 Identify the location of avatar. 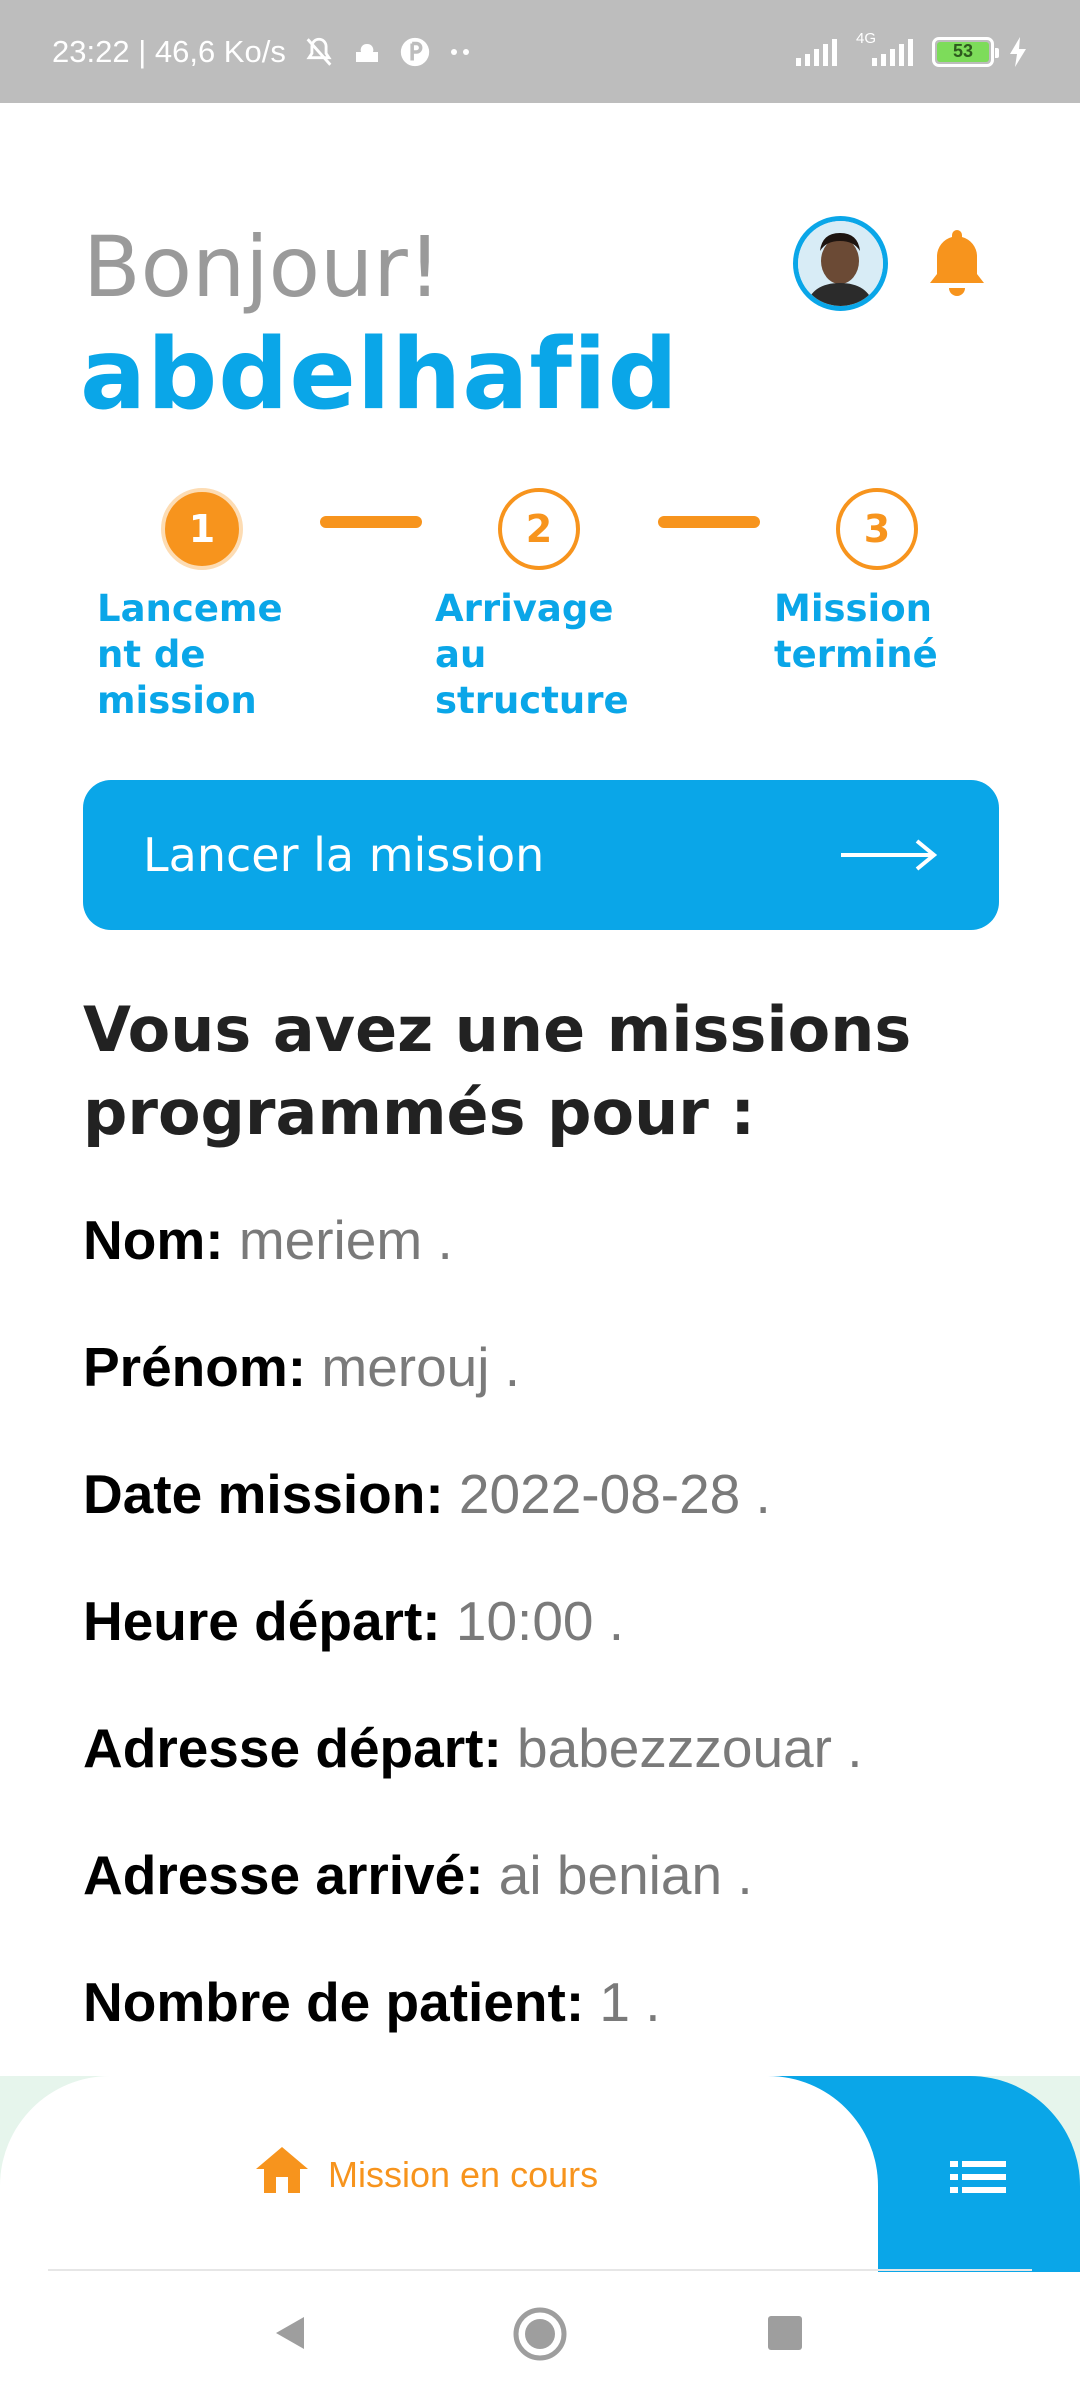
(840, 263).